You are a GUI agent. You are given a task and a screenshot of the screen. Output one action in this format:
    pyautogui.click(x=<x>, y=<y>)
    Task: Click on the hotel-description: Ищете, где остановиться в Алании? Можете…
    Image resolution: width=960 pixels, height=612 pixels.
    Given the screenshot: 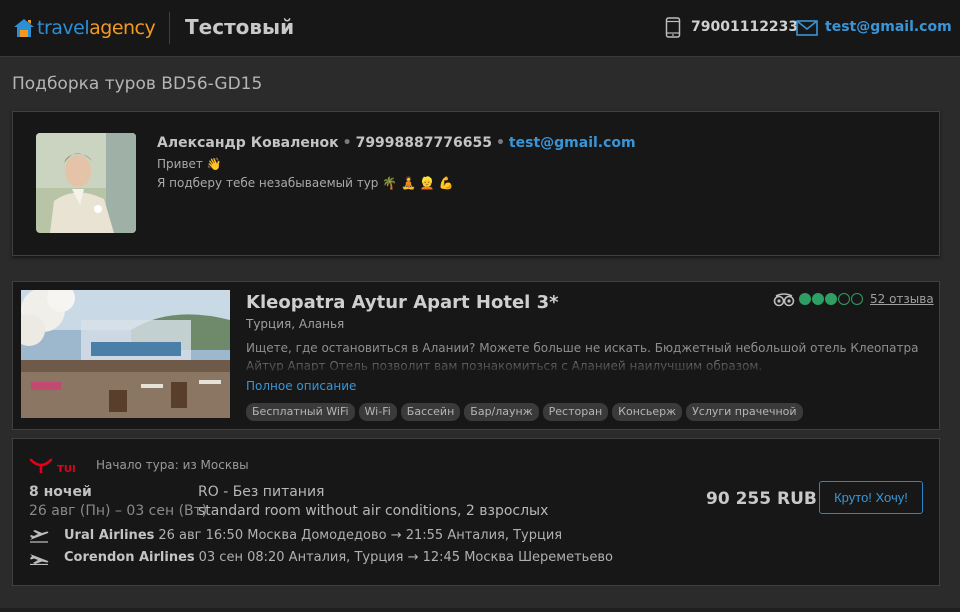 What is the action you would take?
    pyautogui.click(x=582, y=356)
    